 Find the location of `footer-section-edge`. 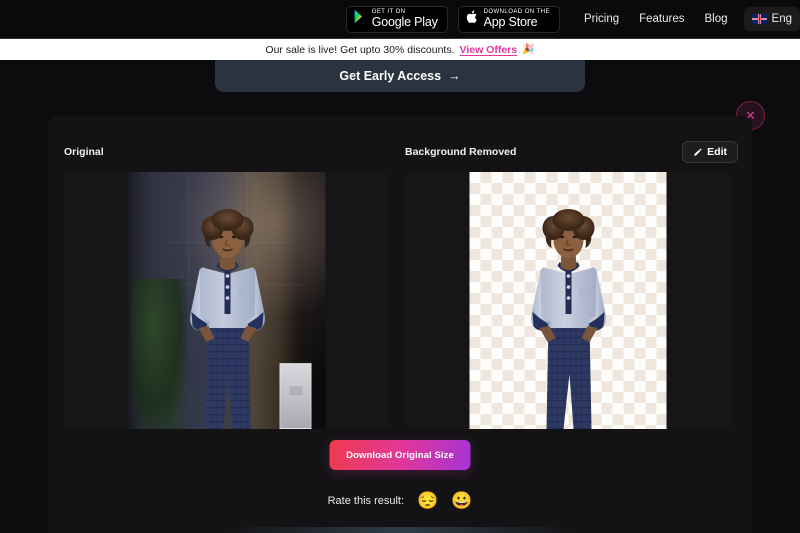

footer-section-edge is located at coordinates (400, 530).